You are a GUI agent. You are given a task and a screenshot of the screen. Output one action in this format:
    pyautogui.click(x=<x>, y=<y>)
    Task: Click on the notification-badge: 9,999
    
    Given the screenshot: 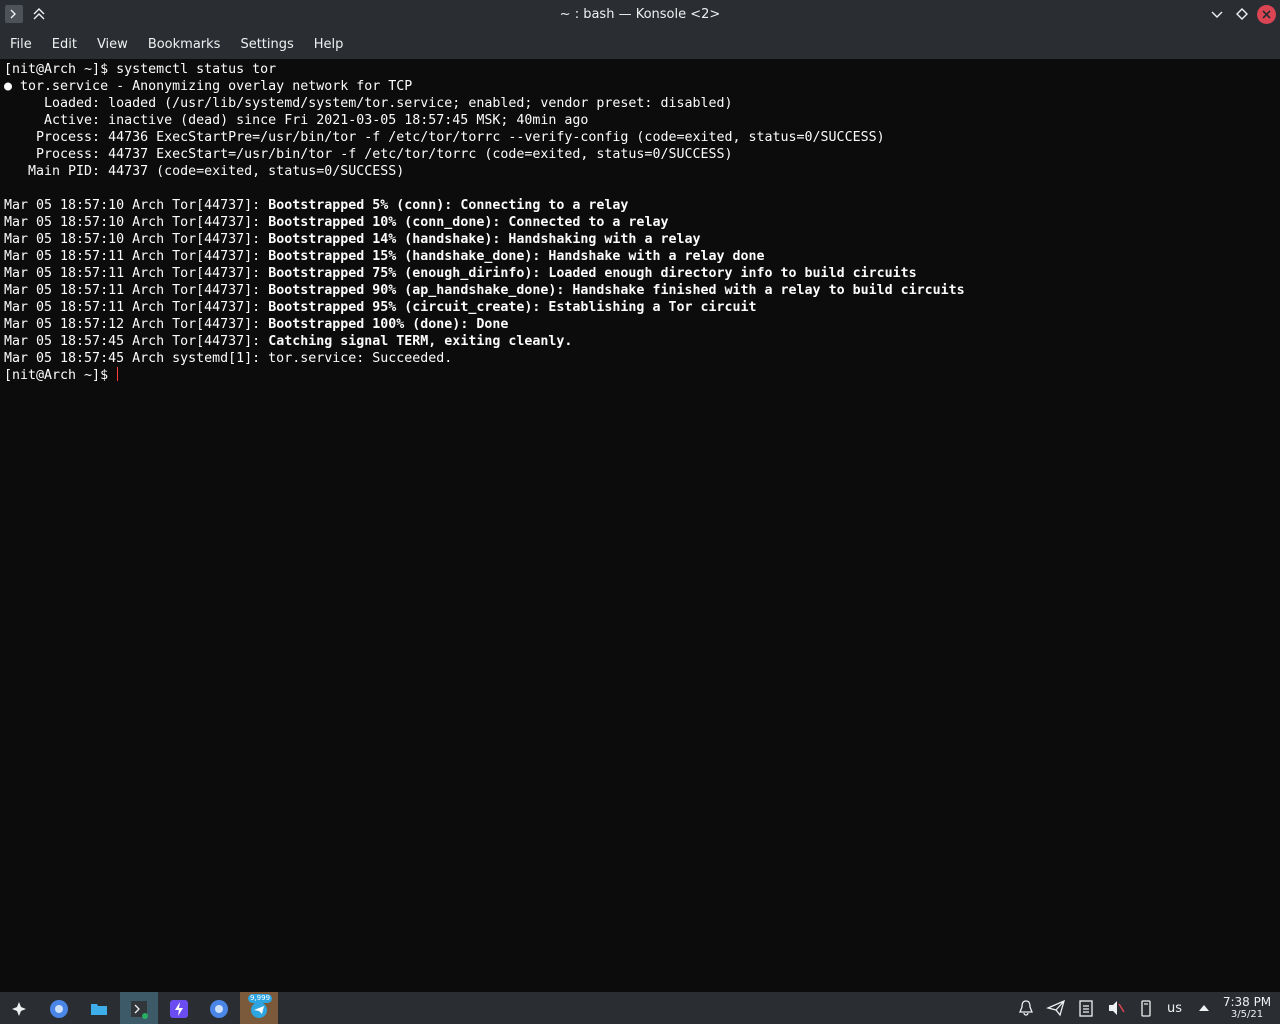 What is the action you would take?
    pyautogui.click(x=260, y=998)
    